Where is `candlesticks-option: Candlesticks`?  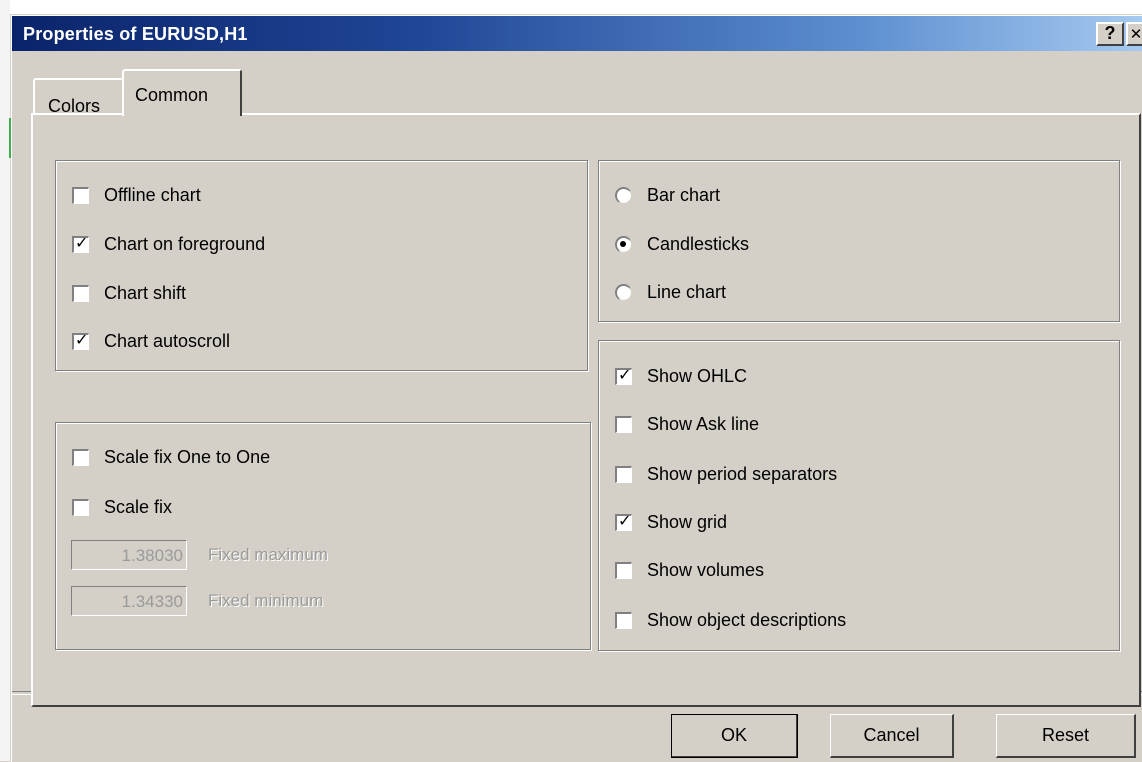 candlesticks-option: Candlesticks is located at coordinates (682, 244).